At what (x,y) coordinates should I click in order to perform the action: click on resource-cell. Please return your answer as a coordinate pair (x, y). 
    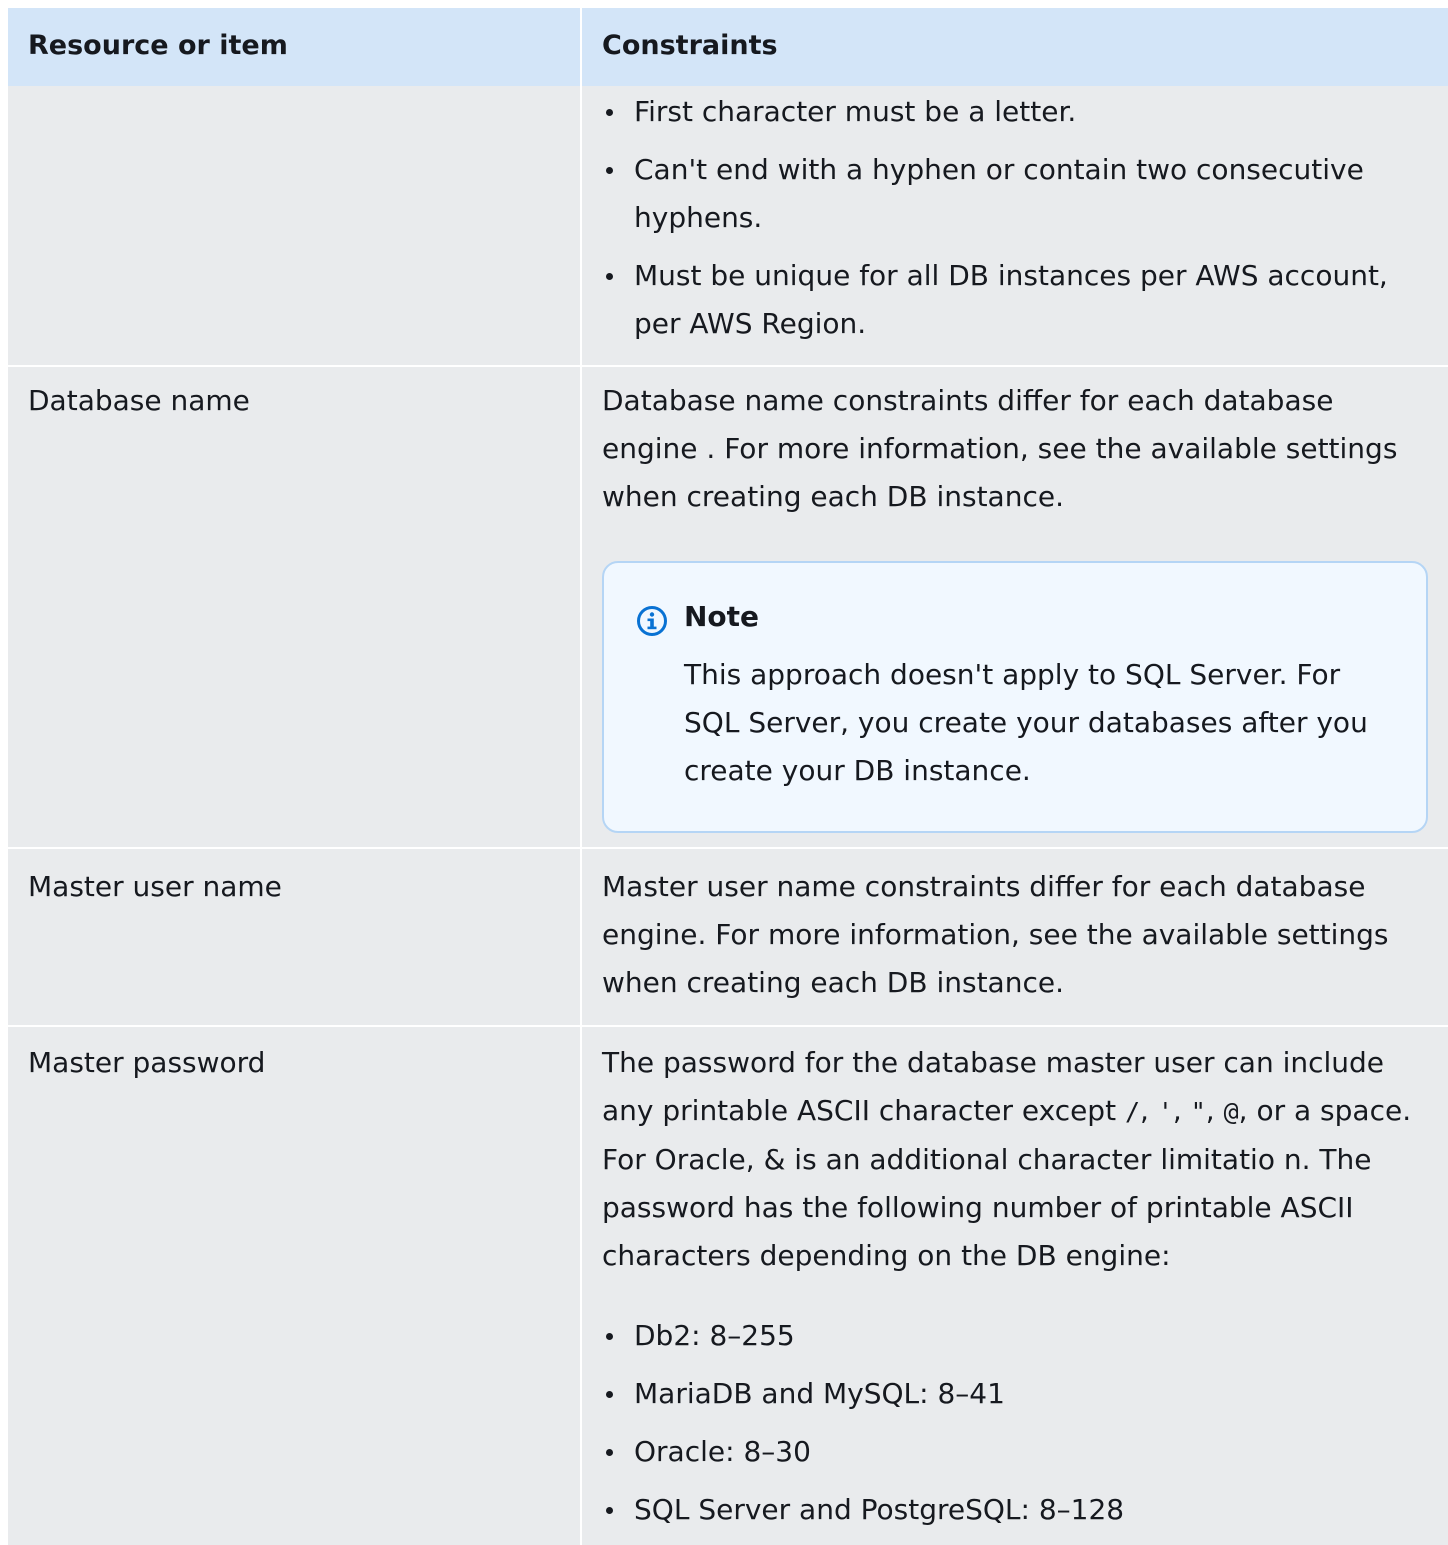
    Looking at the image, I should click on (295, 225).